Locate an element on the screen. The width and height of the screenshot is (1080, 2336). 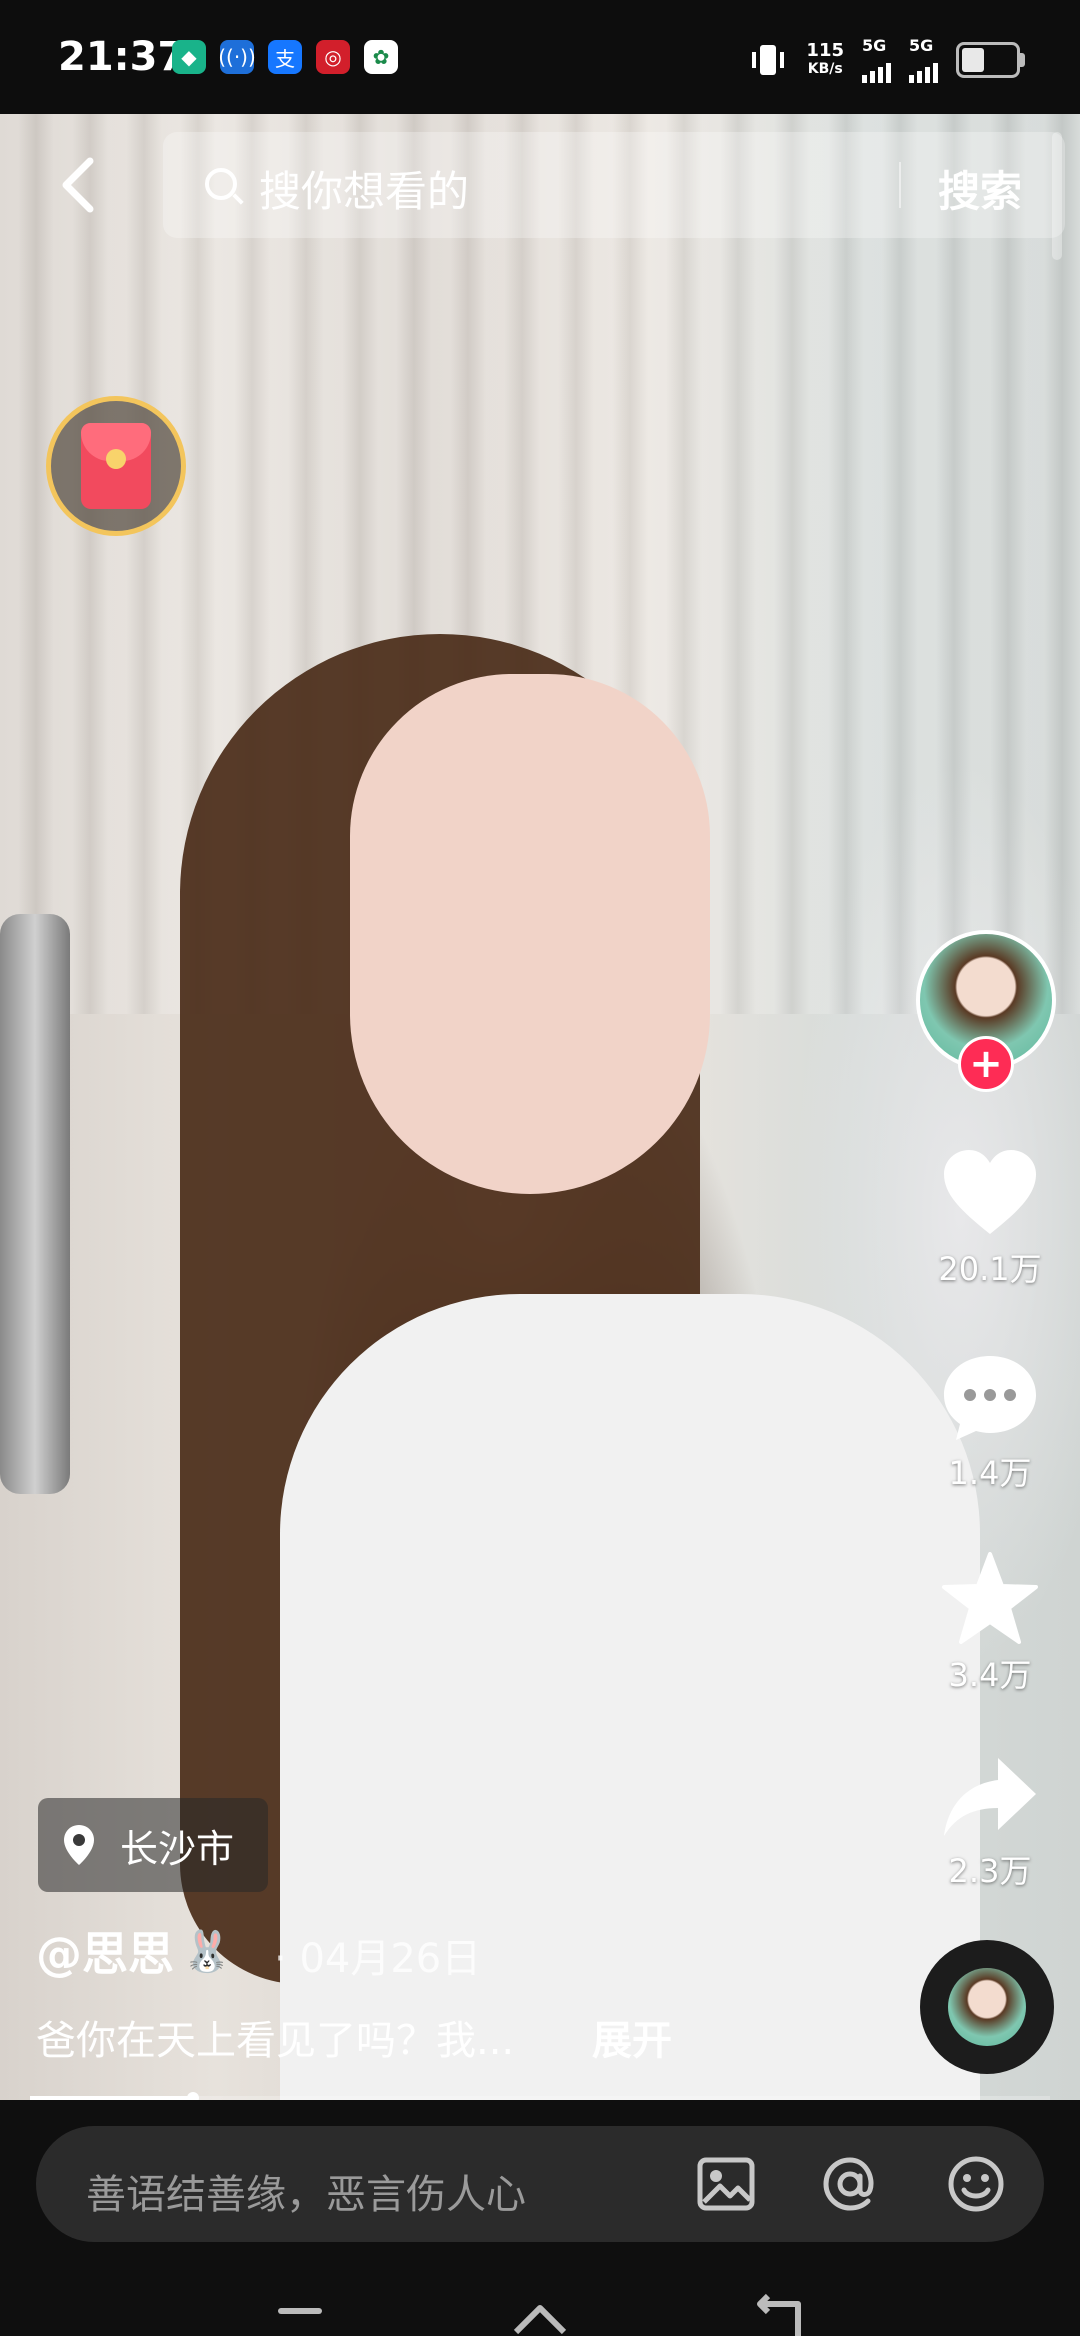
location-tag: 长沙市 is located at coordinates (153, 1845).